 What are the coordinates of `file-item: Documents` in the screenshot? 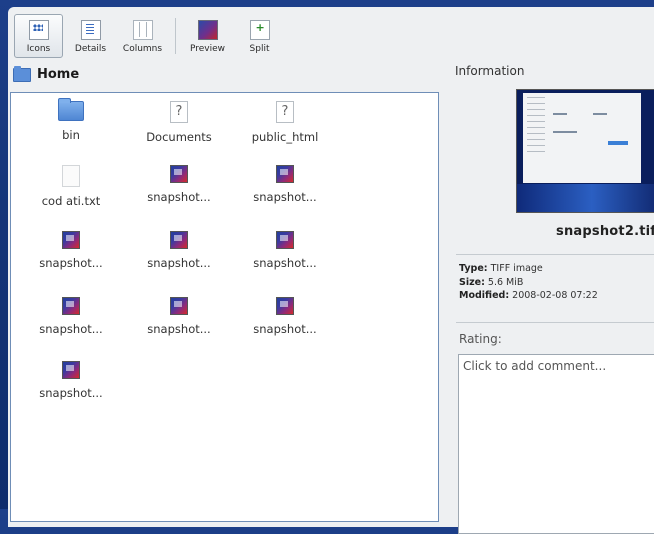 It's located at (179, 122).